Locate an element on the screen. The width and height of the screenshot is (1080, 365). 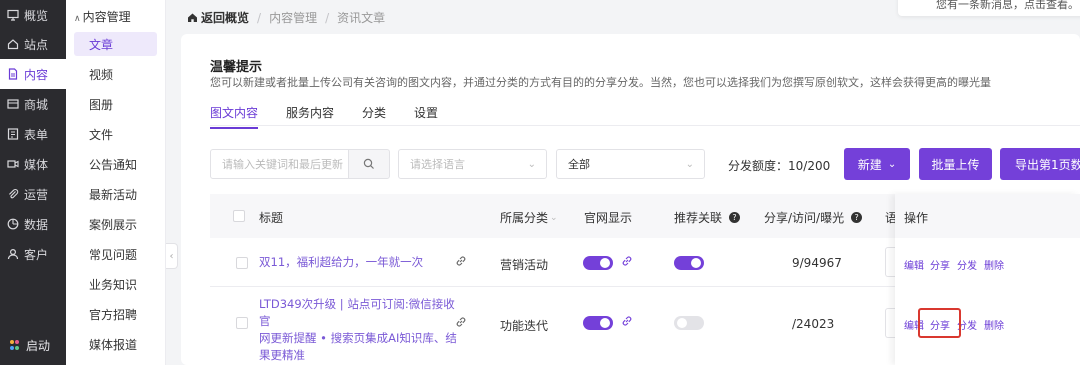
tab-divider is located at coordinates (645, 125).